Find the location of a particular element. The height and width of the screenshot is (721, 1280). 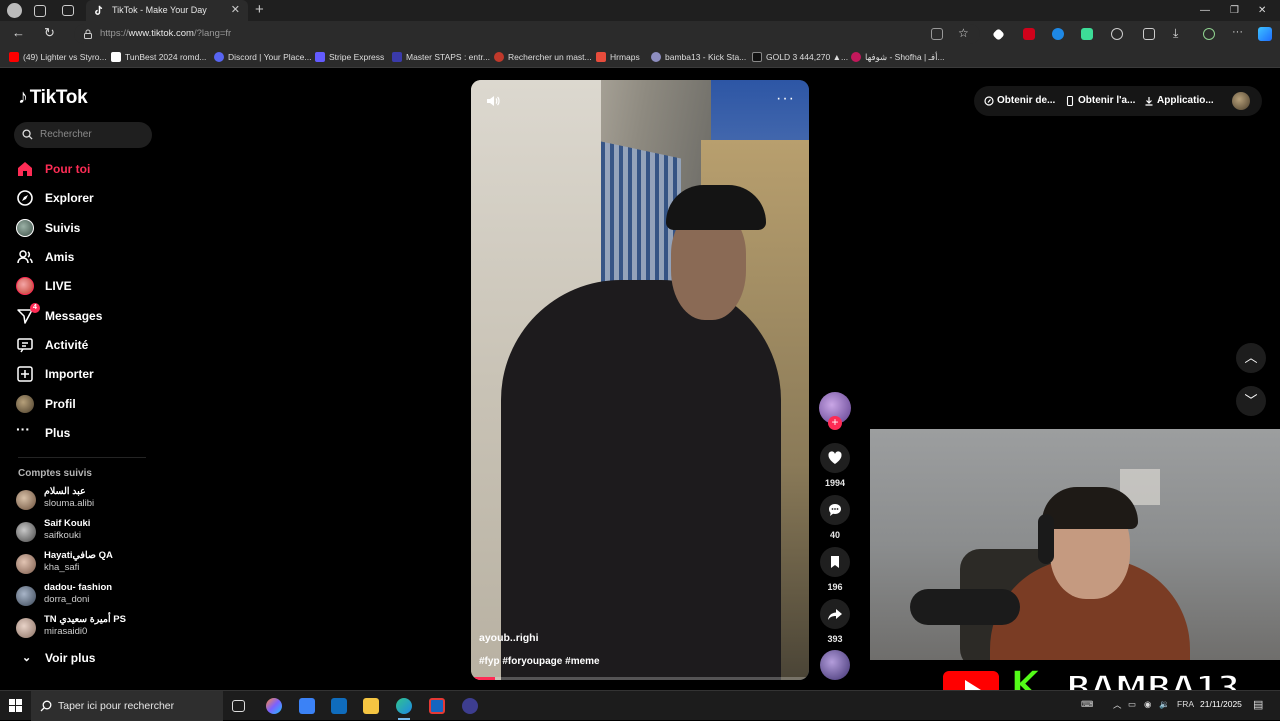

profile-icon is located at coordinates (14, 10).